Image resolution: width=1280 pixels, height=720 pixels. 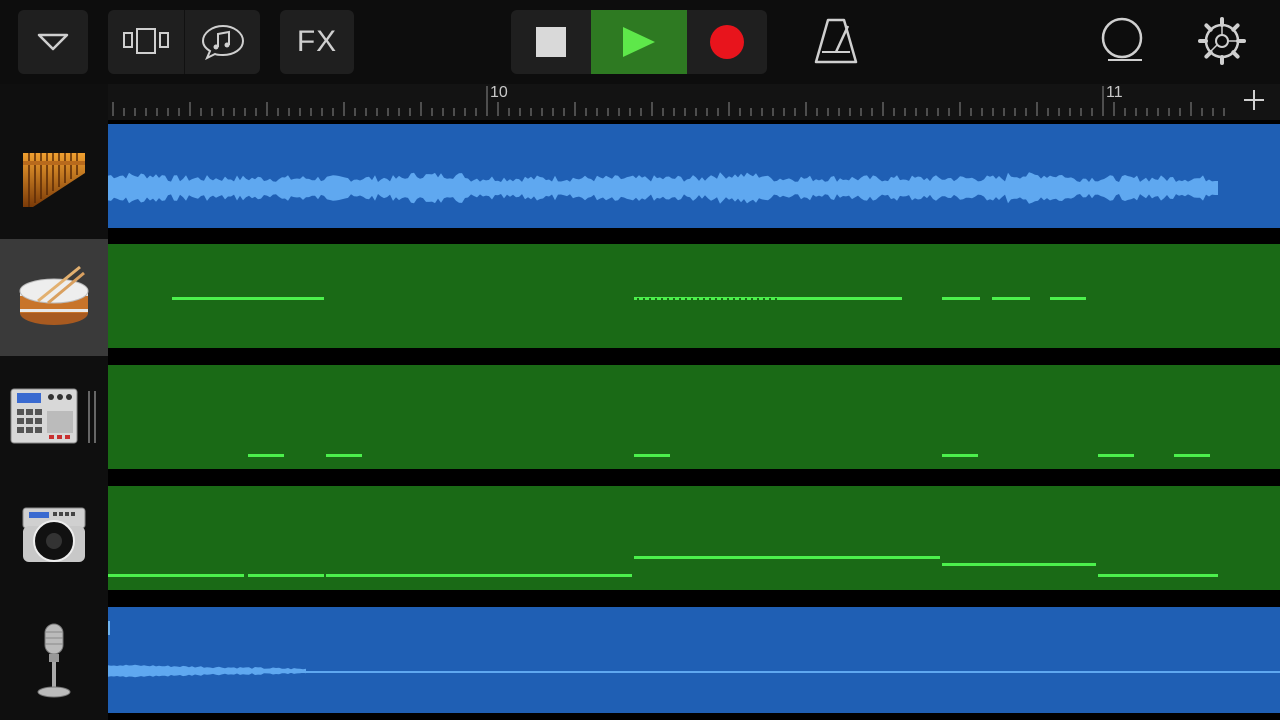 I want to click on chevron-down-icon, so click(x=53, y=42).